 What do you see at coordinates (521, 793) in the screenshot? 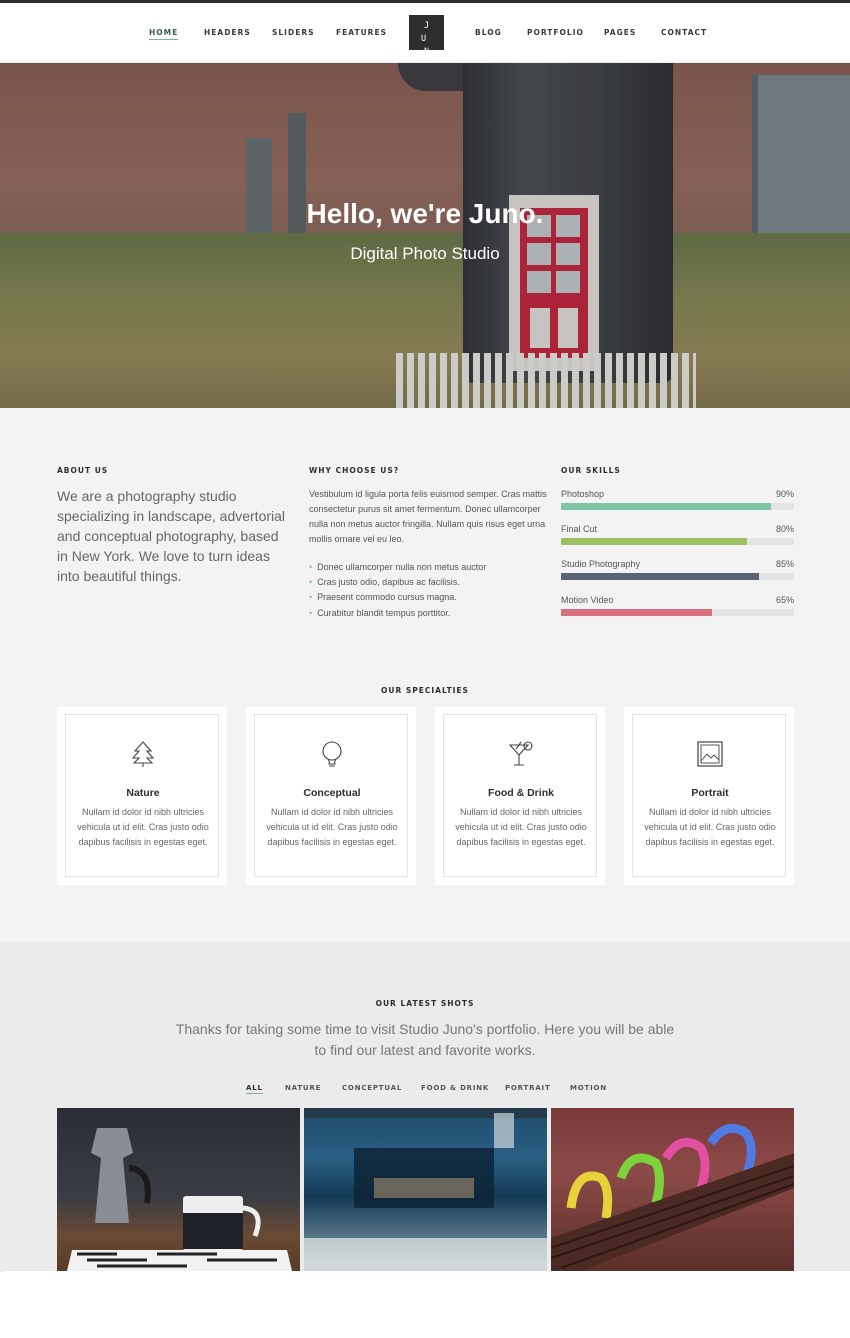
I see `specialty-title: Food & Drink` at bounding box center [521, 793].